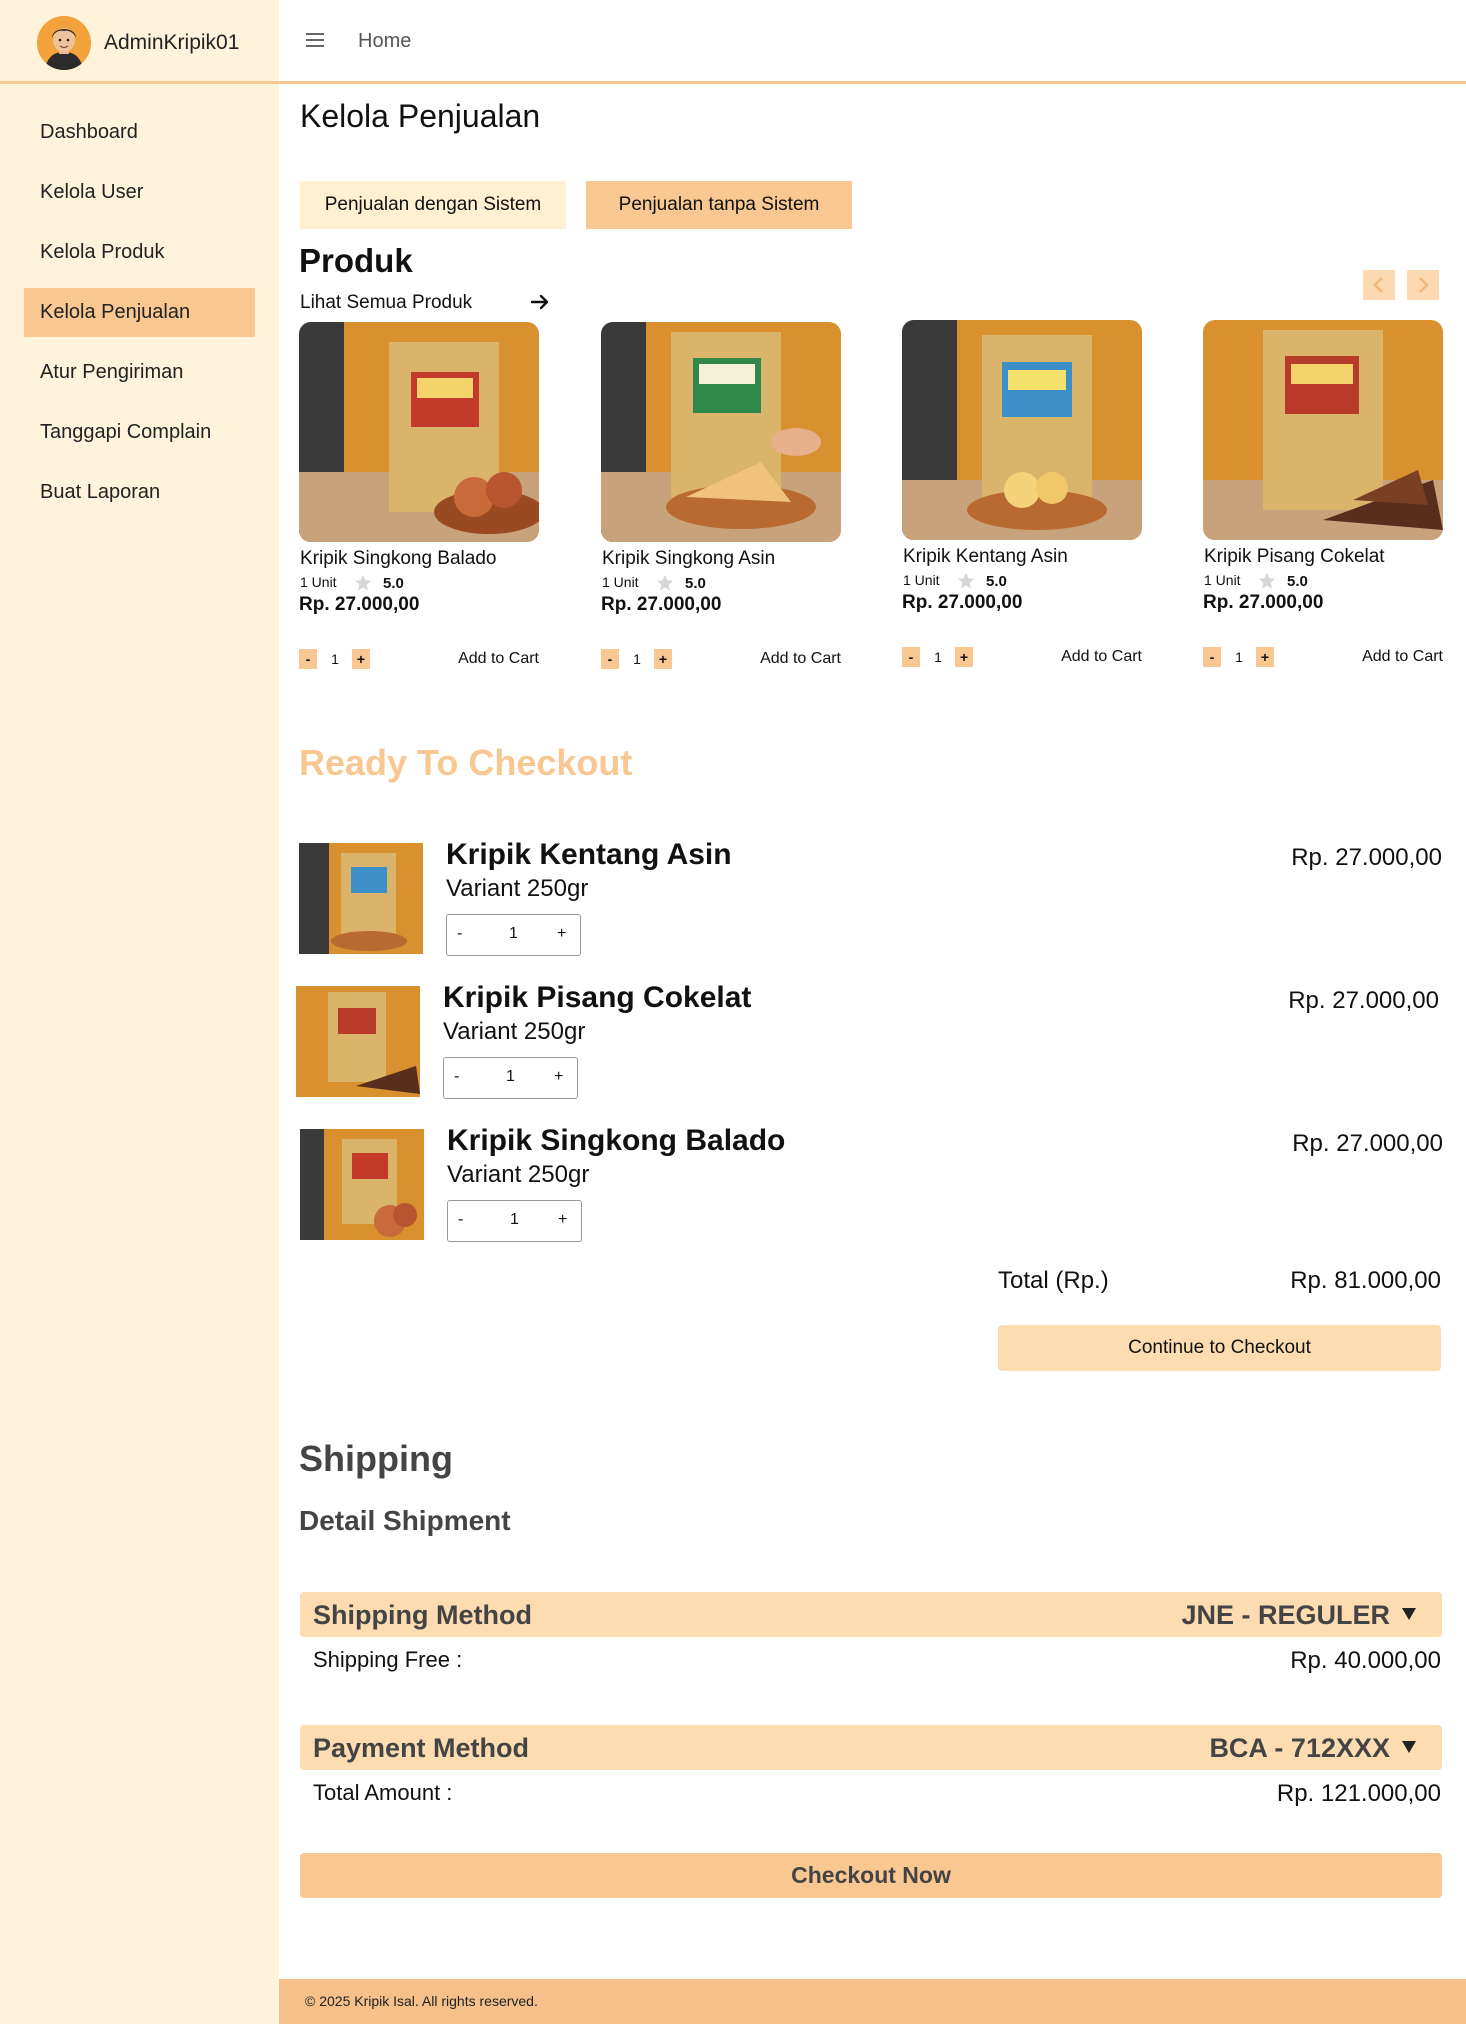  Describe the element at coordinates (383, 1792) in the screenshot. I see `total-amount-label: Total Amount :` at that location.